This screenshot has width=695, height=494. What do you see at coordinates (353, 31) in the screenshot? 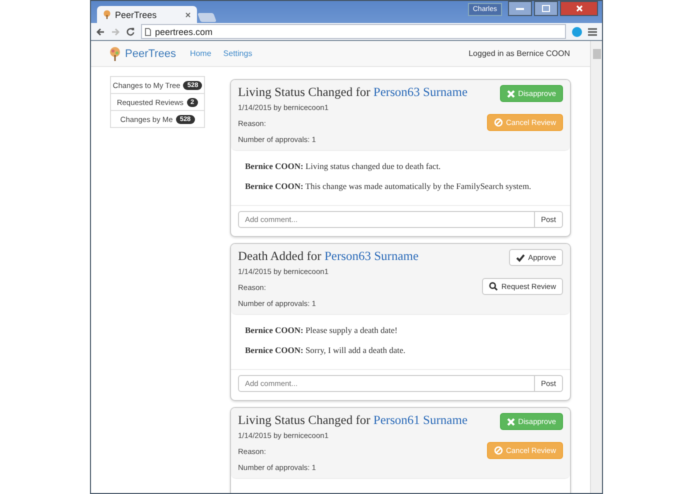
I see `address-bar: peertrees.com` at bounding box center [353, 31].